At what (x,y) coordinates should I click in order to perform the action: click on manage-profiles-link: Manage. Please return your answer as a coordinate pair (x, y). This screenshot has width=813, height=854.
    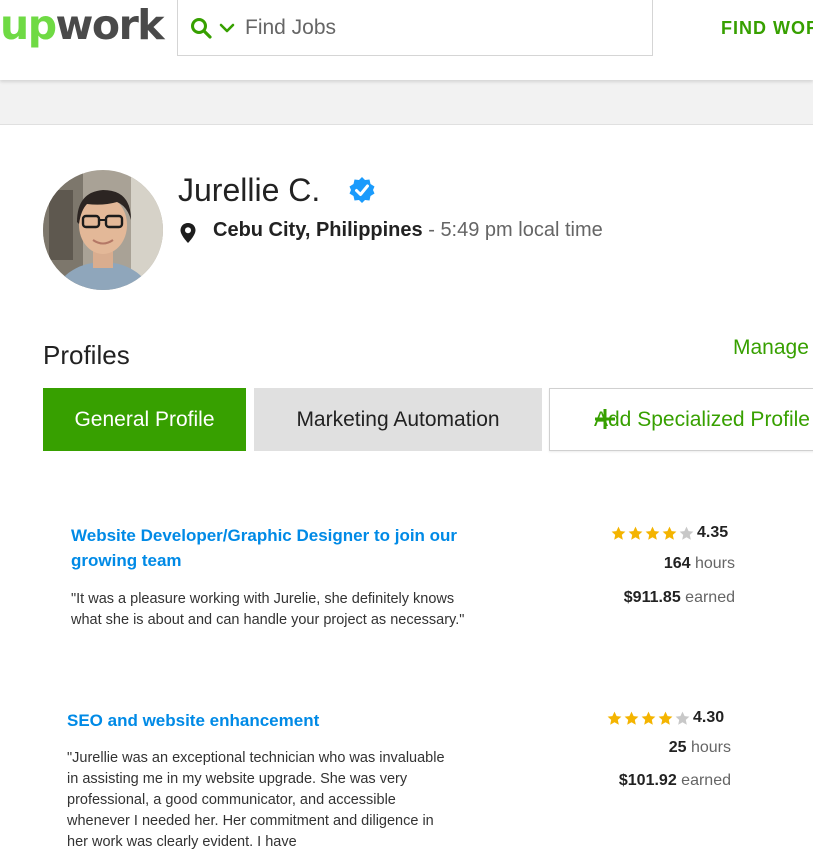
    Looking at the image, I should click on (771, 348).